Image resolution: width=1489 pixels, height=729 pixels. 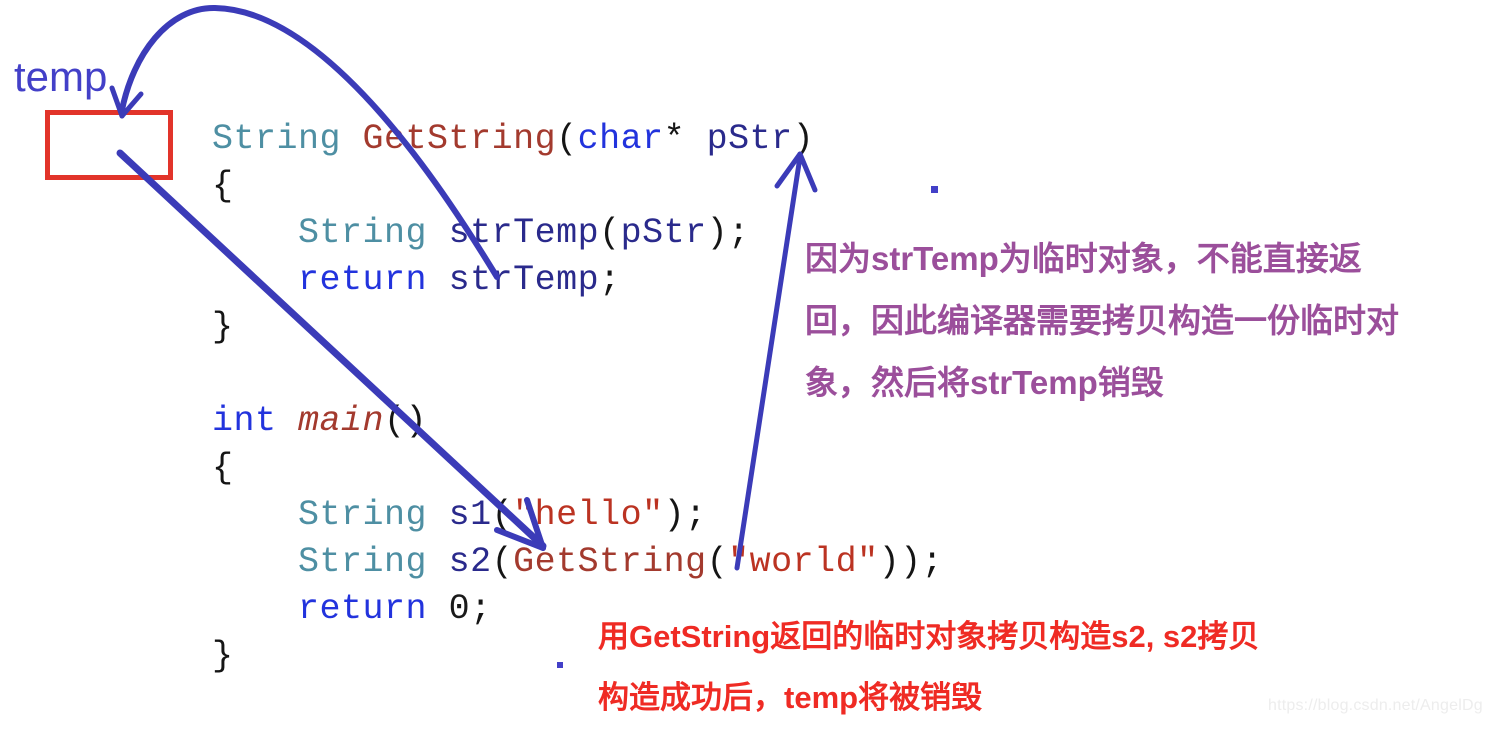 I want to click on code-token: ));, so click(x=911, y=562).